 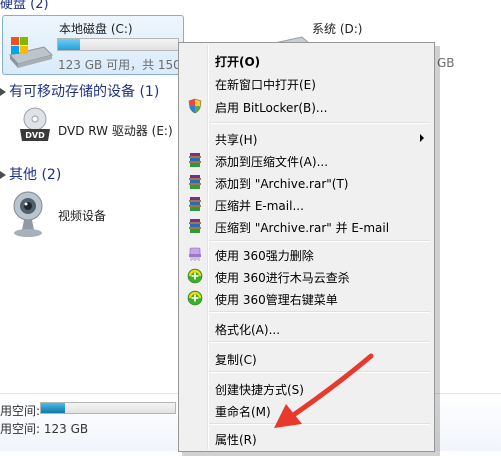 I want to click on svg-text: DVD, so click(x=35, y=135).